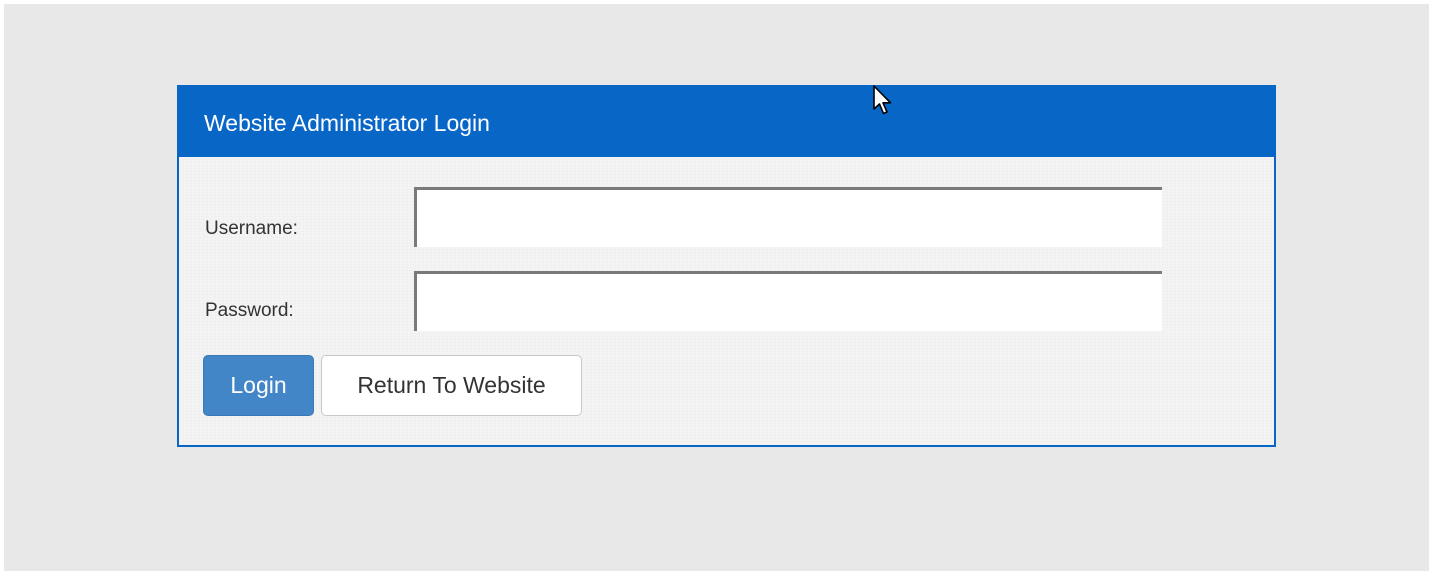 The width and height of the screenshot is (1437, 575). Describe the element at coordinates (258, 385) in the screenshot. I see `login-button: Login` at that location.